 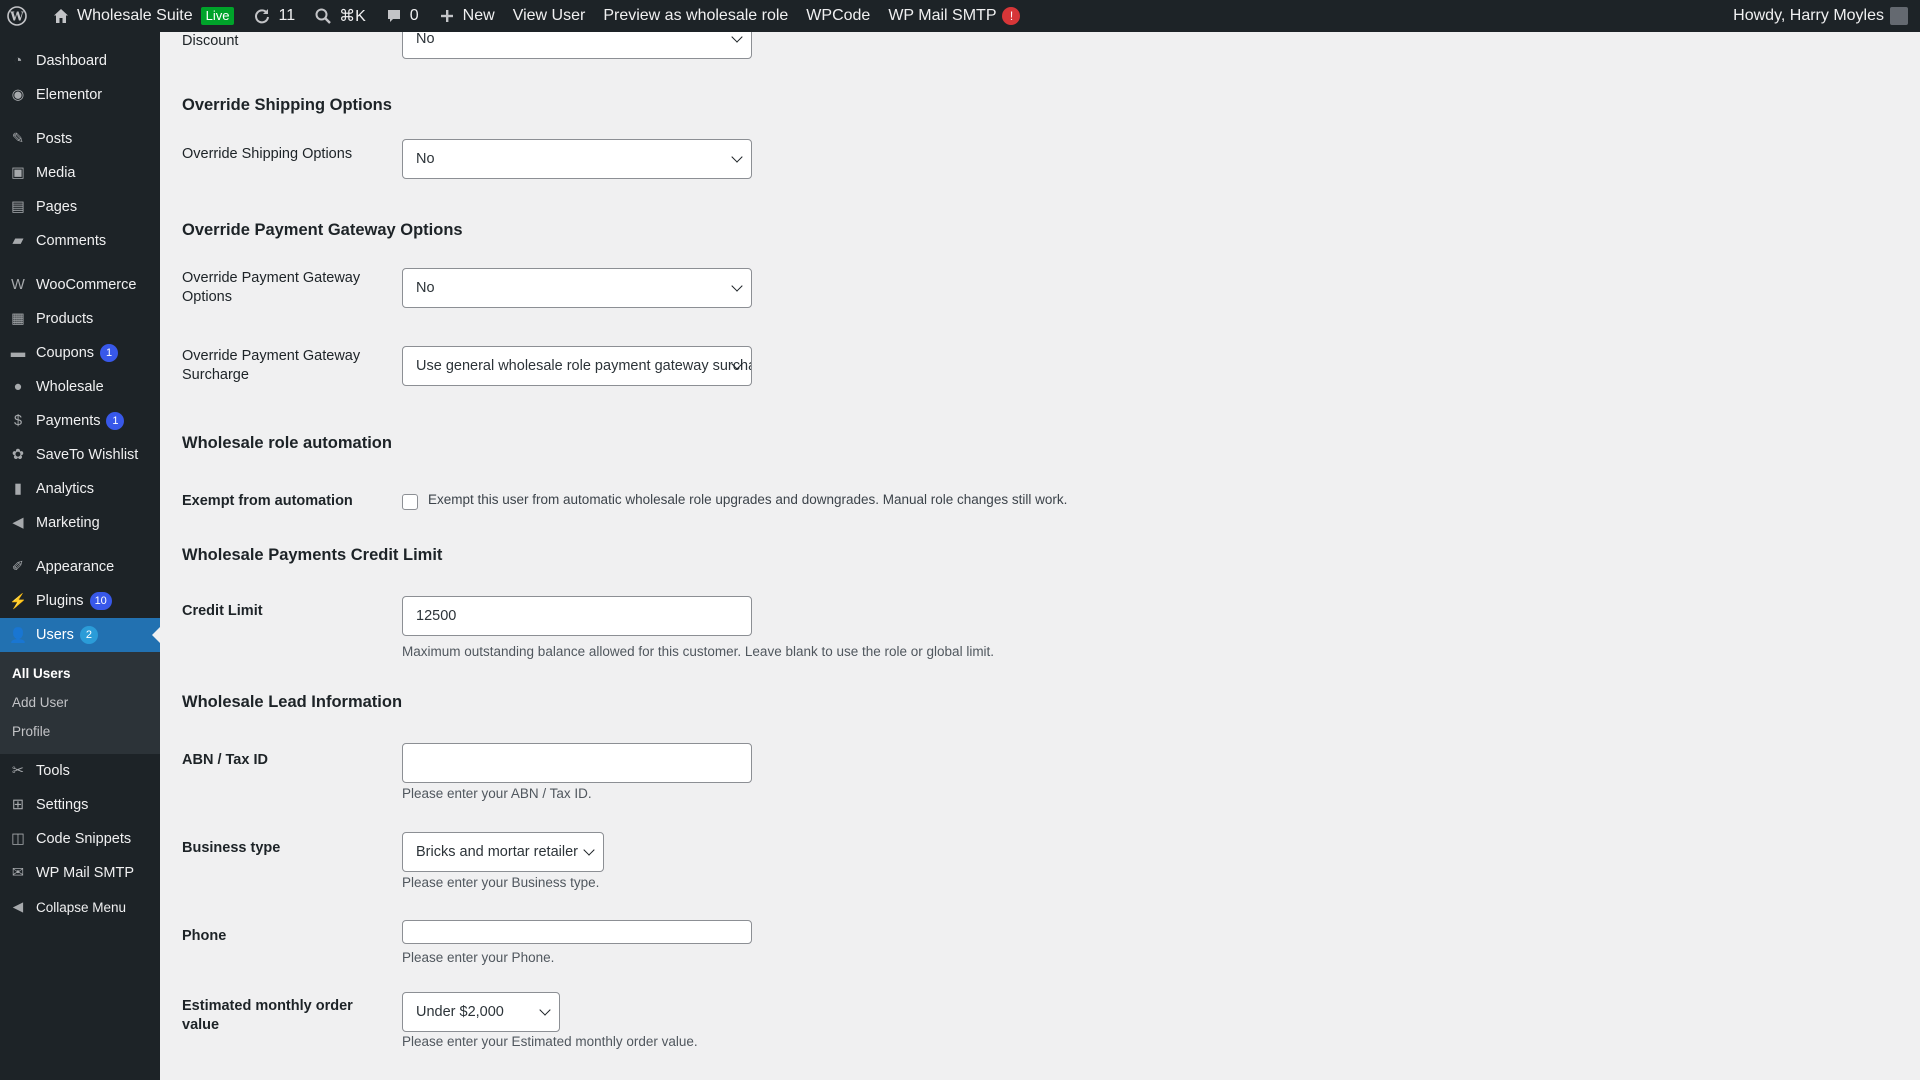 I want to click on submenu-item-add-user: Add User, so click(x=80, y=702).